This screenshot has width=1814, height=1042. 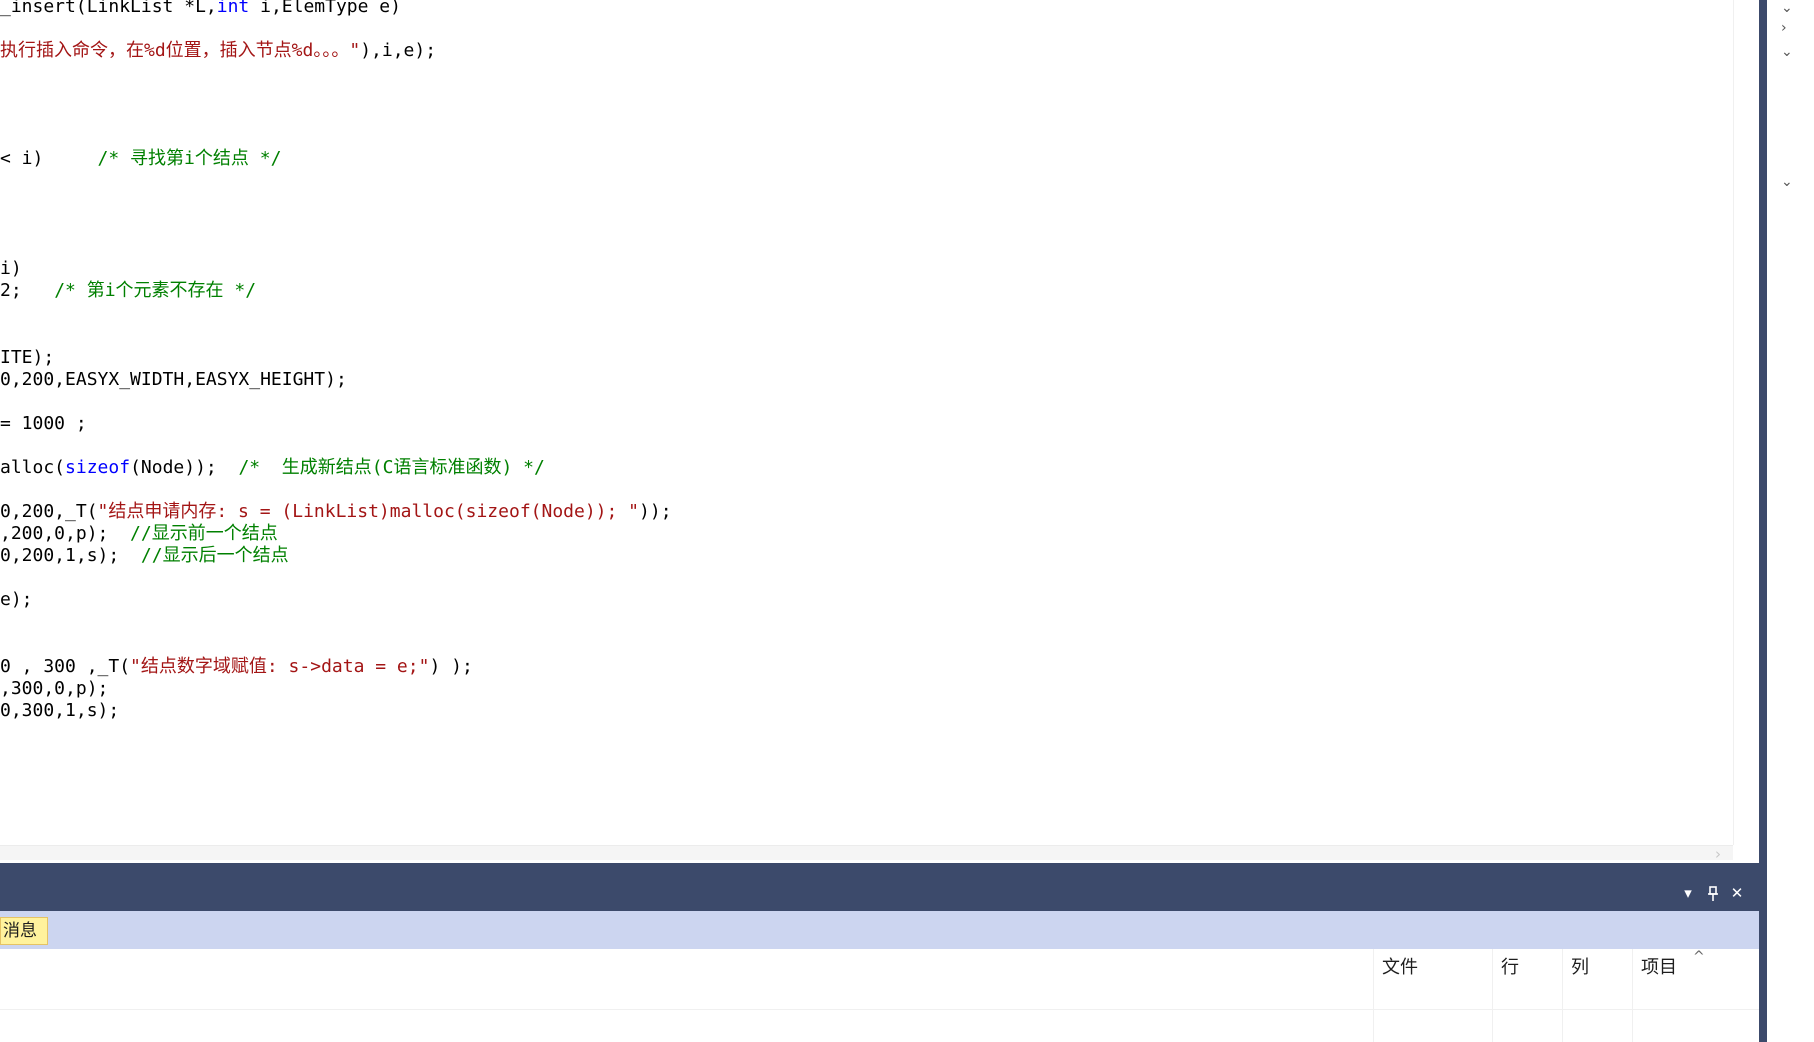 I want to click on code-token: 0 , 300 ,_T(, so click(x=65, y=666).